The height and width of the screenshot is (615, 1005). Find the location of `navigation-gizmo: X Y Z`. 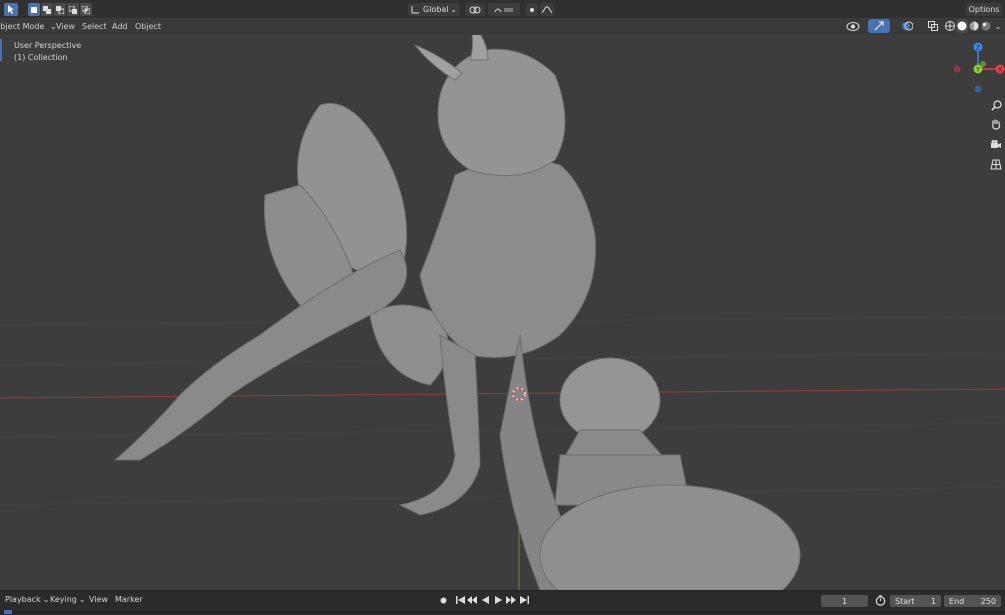

navigation-gizmo: X Y Z is located at coordinates (975, 68).